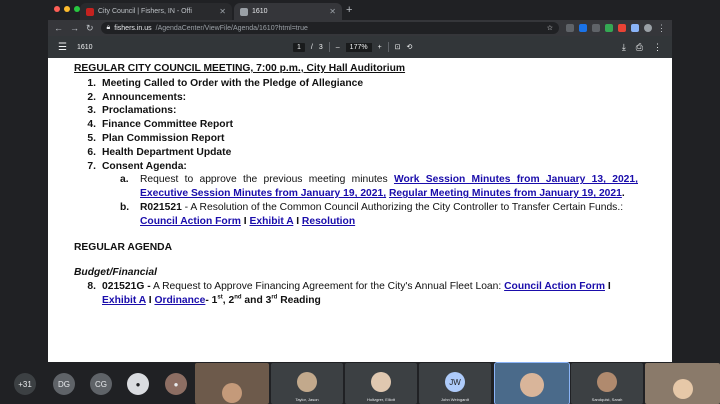  What do you see at coordinates (25, 384) in the screenshot?
I see `overflow-participants-badge: +31` at bounding box center [25, 384].